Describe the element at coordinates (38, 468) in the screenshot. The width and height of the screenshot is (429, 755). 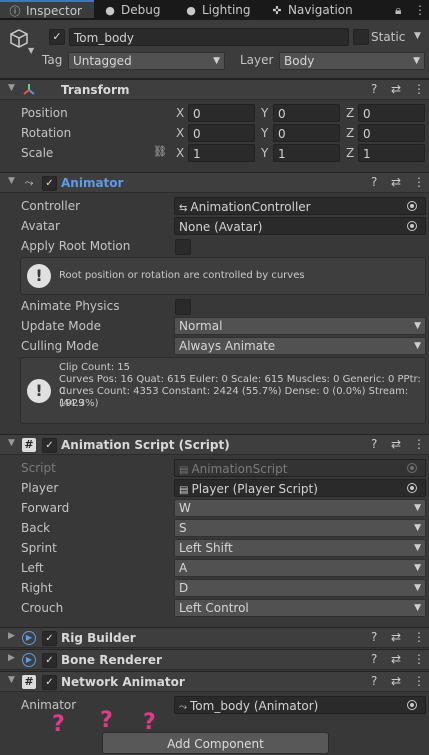
I see `script-label: Script` at that location.